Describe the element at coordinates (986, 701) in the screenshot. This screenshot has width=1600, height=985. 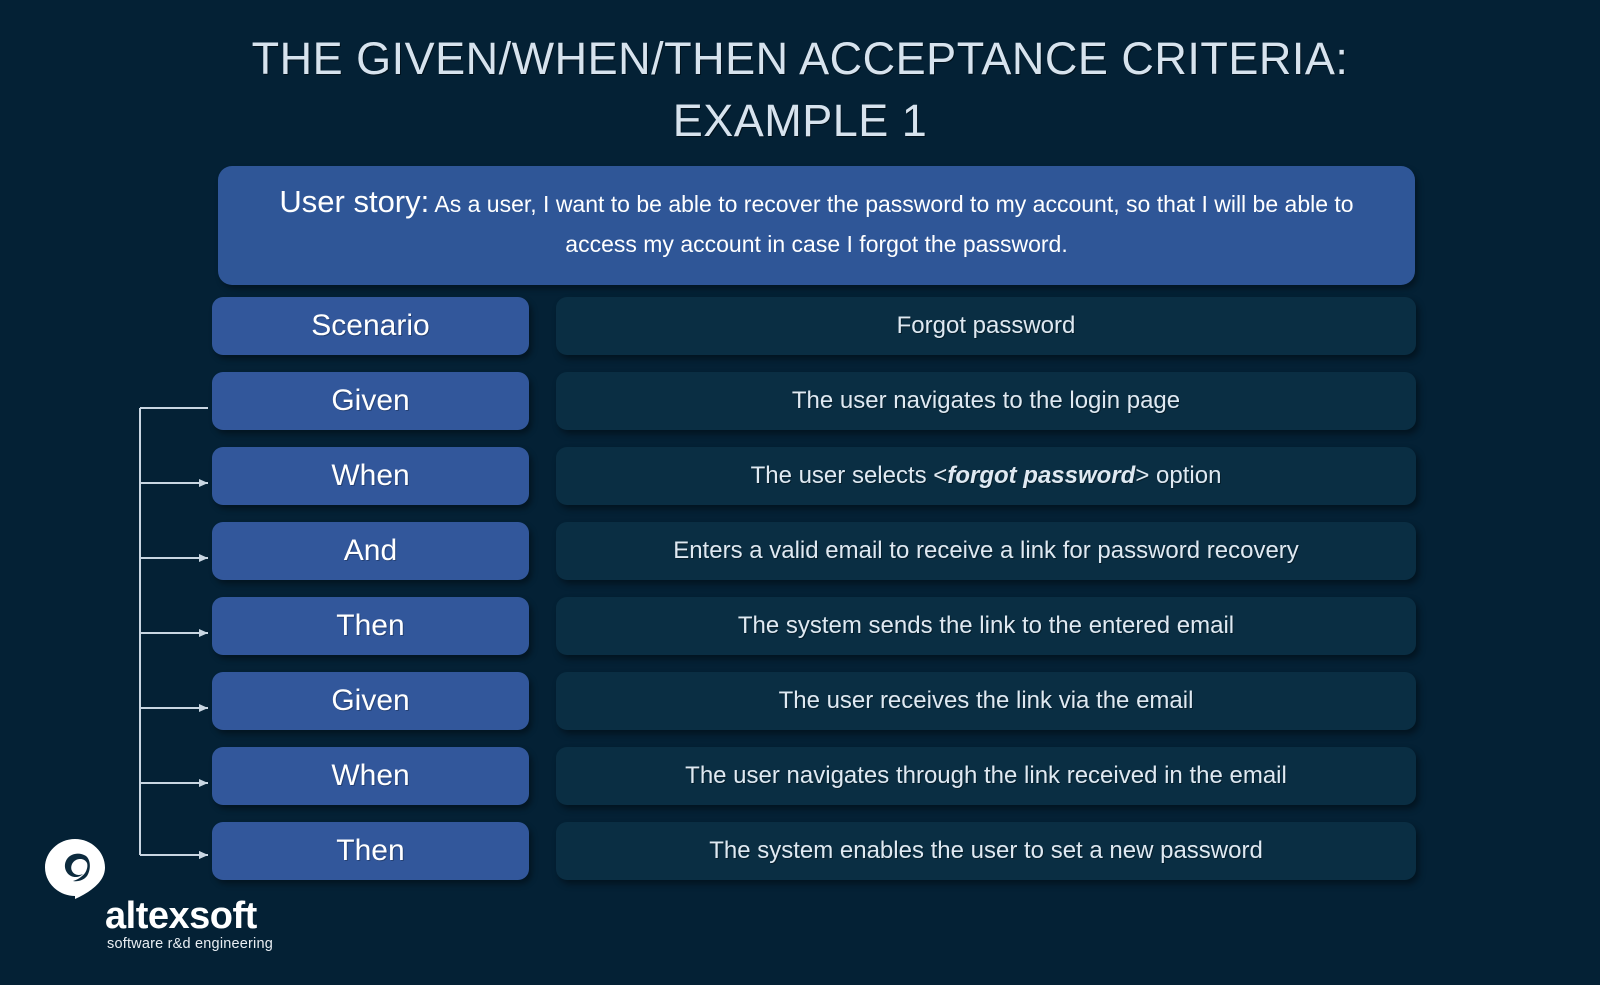
I see `row-description-value: The user receives the link via the email` at that location.